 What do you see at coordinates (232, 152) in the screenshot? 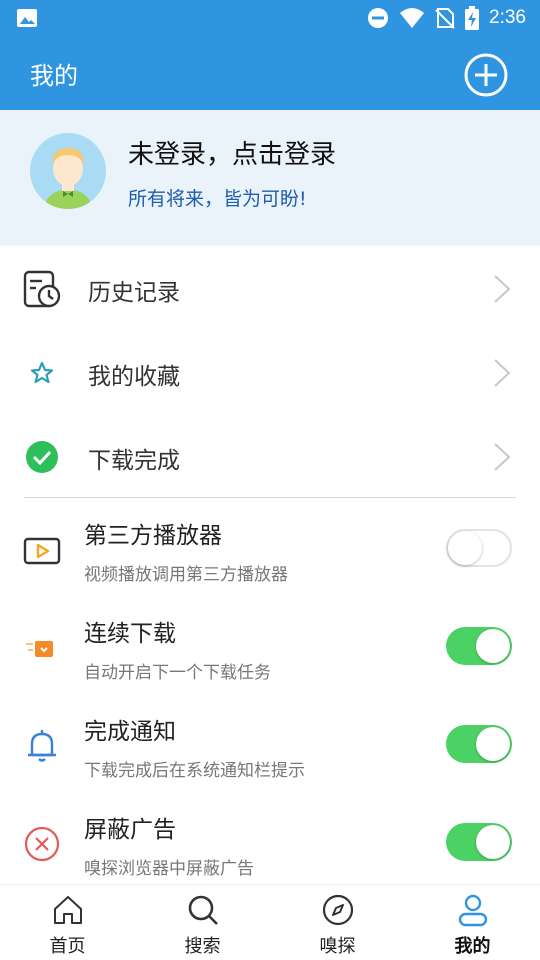
I see `login-prompt: 未登录，点击登录` at bounding box center [232, 152].